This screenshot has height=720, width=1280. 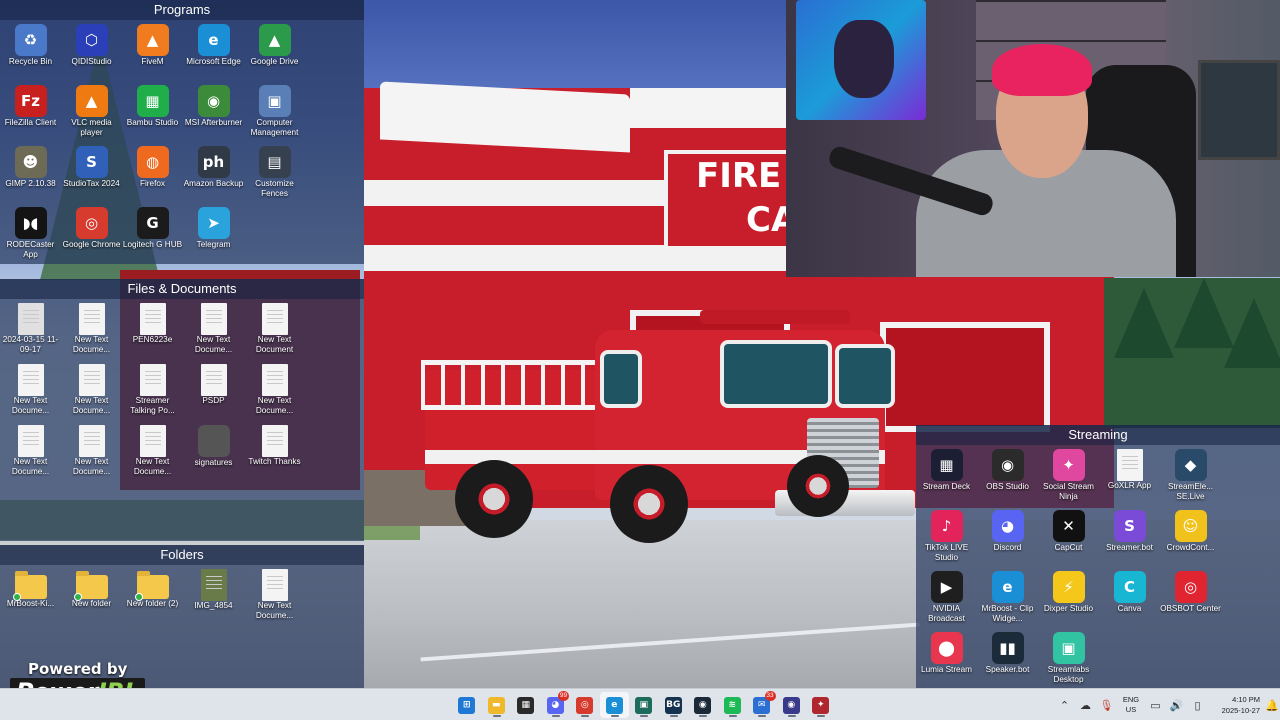 I want to click on desktop-shortcut: ⬡ QIDIStudio, so click(x=91, y=54).